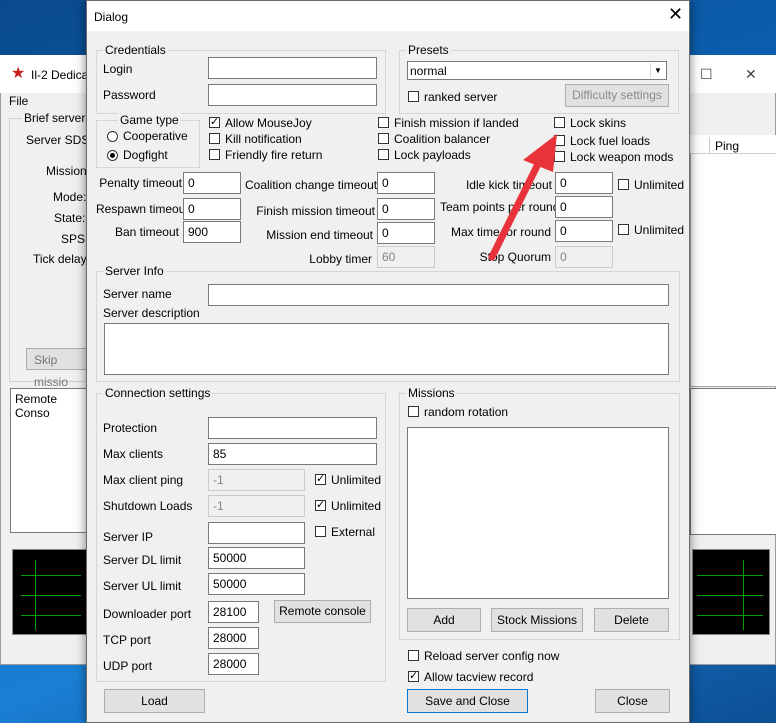  I want to click on annotation-arrow, so click(522, 197).